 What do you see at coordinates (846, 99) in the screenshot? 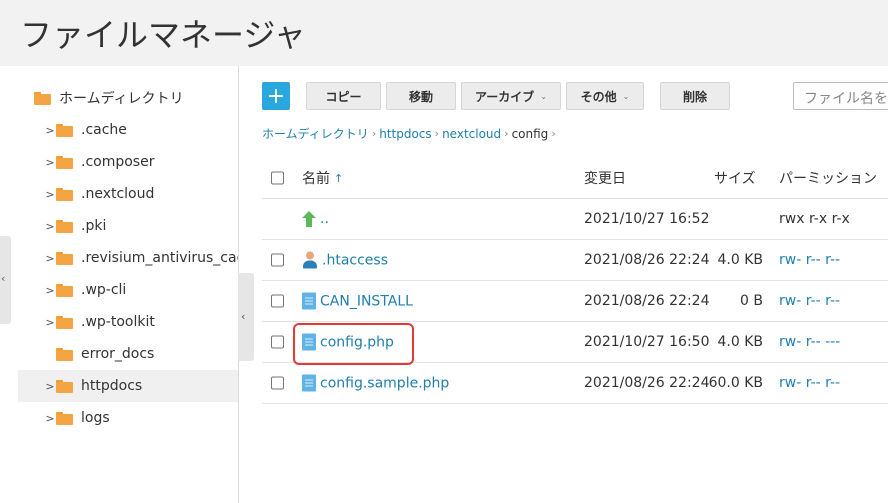
I see `search-placeholder: ファイル名を検索` at bounding box center [846, 99].